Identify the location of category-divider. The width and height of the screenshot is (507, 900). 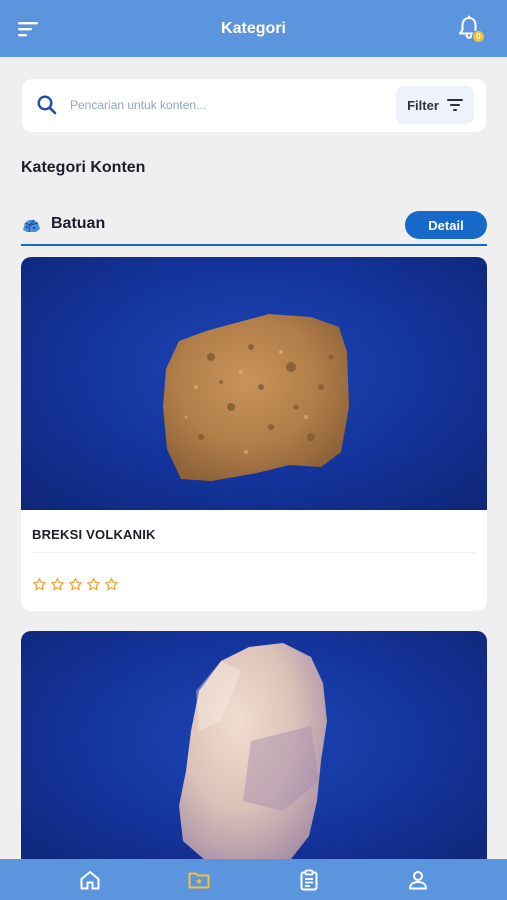
(254, 245).